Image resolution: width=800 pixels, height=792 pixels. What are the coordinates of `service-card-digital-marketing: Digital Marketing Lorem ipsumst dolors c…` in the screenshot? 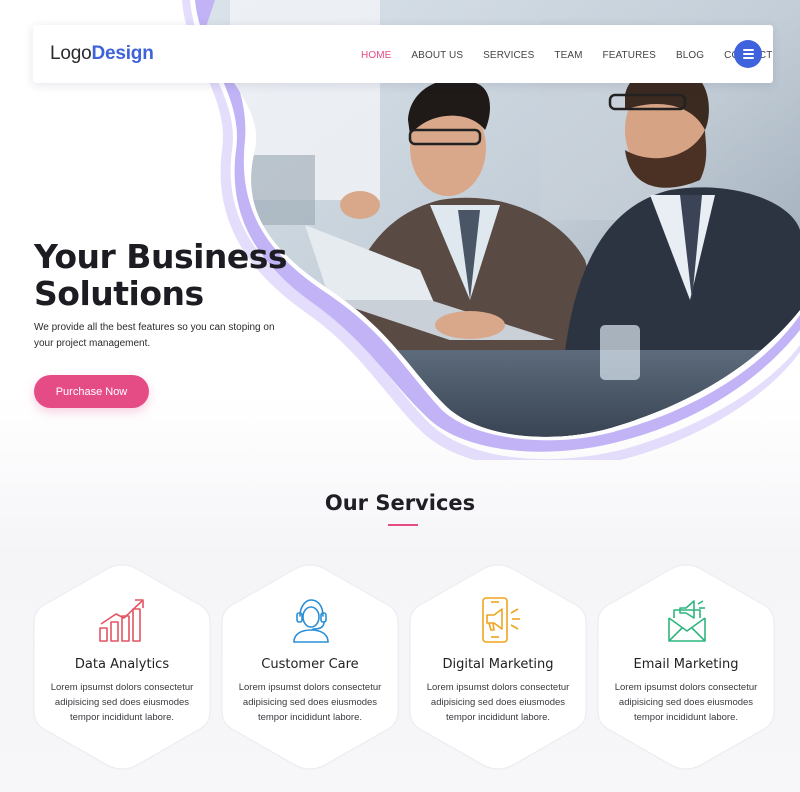 It's located at (498, 667).